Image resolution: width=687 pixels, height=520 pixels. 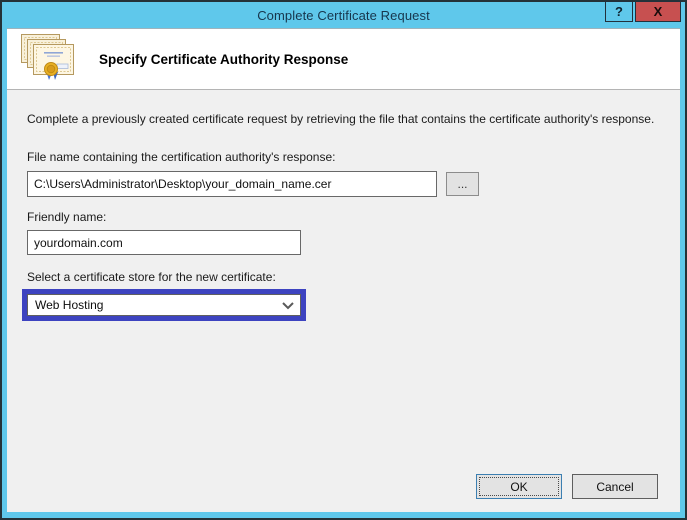 I want to click on titlebar: Complete Certificate Request ? X, so click(x=343, y=14).